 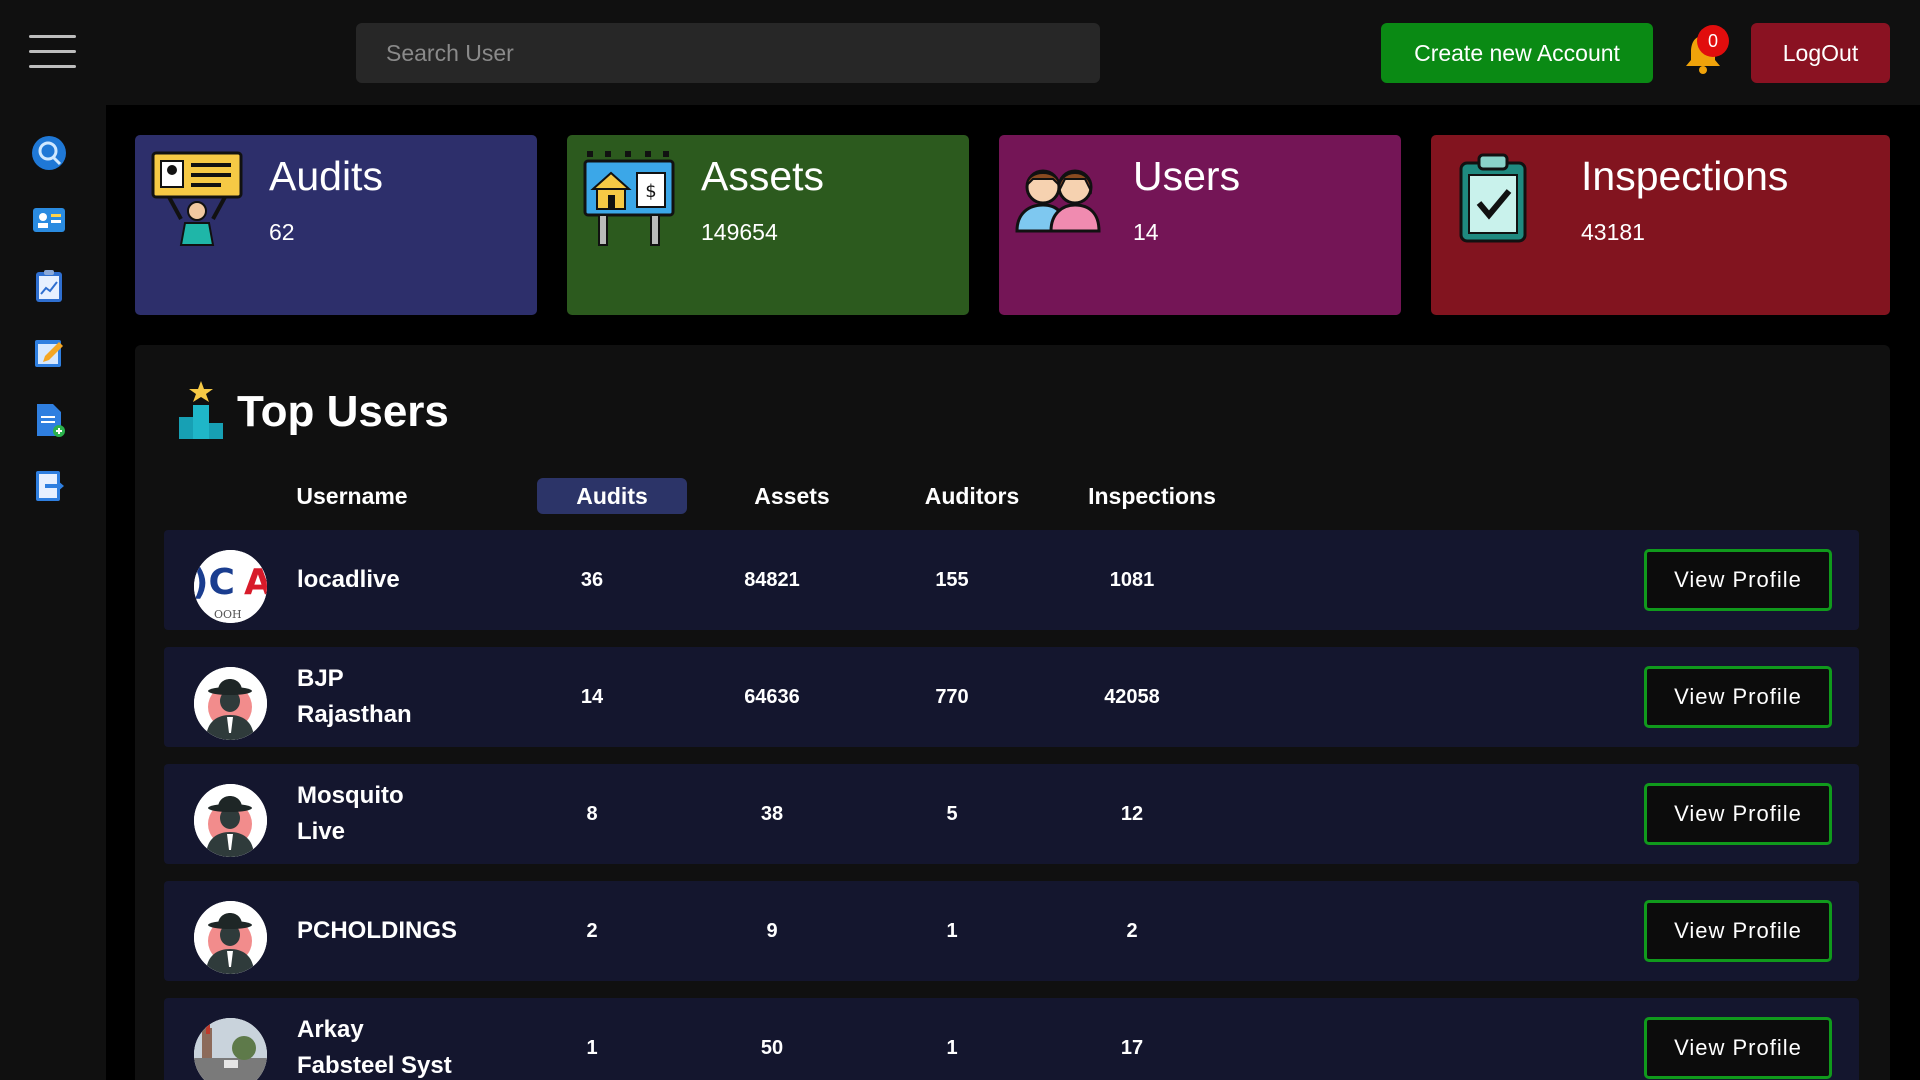 I want to click on stat-card-audits: Audits 62, so click(x=336, y=225).